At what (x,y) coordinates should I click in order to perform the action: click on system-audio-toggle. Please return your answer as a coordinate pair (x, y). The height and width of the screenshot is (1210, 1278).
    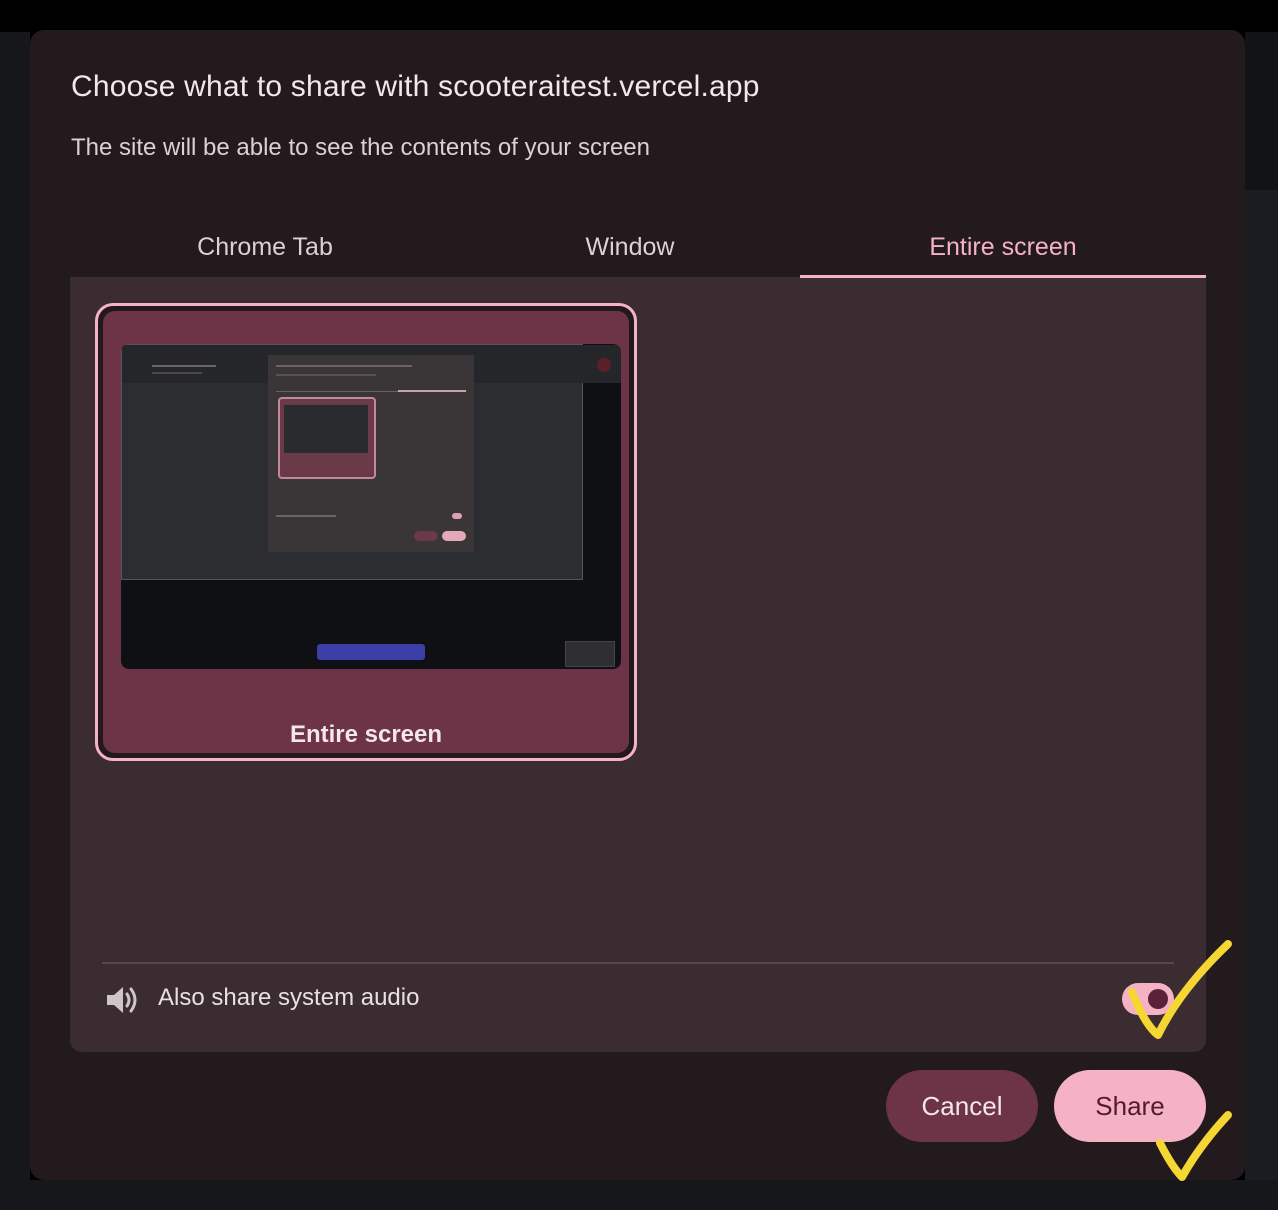
    Looking at the image, I should click on (1148, 999).